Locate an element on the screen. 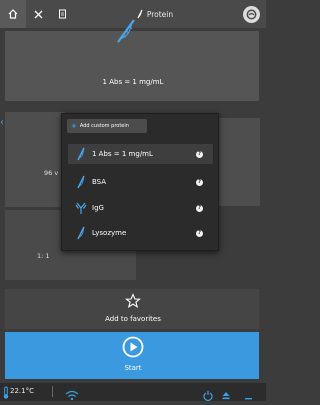 Image resolution: width=320 pixels, height=405 pixels. protein-option-igg: IgG ? is located at coordinates (140, 208).